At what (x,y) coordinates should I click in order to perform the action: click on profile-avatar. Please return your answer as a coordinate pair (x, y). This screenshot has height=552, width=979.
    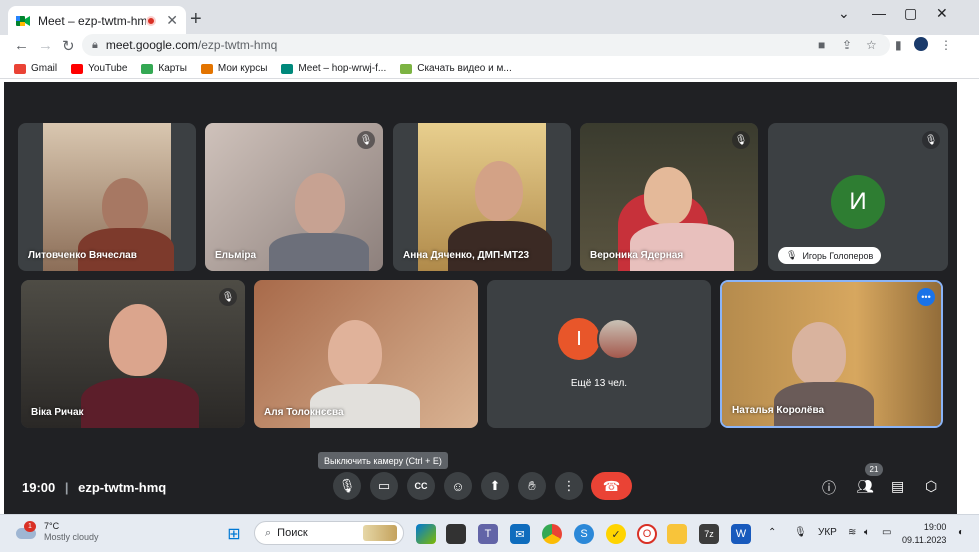
    Looking at the image, I should click on (921, 44).